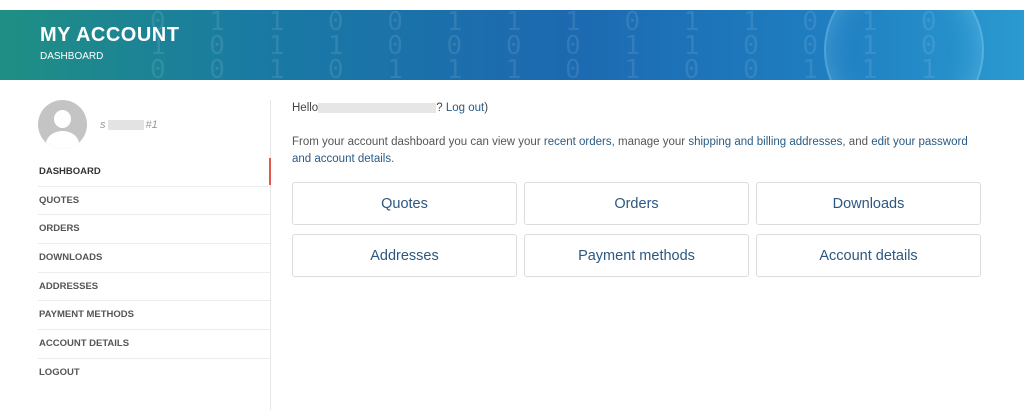 Image resolution: width=1024 pixels, height=420 pixels. What do you see at coordinates (765, 142) in the screenshot?
I see `addresses-link: shipping and billing addresses` at bounding box center [765, 142].